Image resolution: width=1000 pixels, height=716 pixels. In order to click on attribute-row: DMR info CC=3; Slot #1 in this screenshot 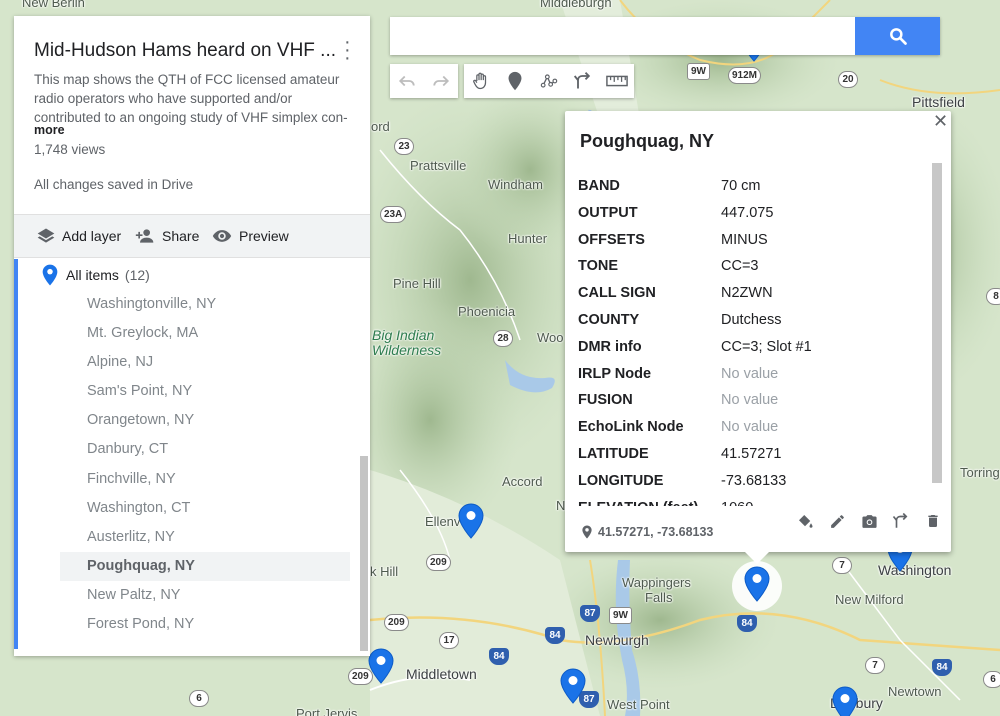, I will do `click(756, 347)`.